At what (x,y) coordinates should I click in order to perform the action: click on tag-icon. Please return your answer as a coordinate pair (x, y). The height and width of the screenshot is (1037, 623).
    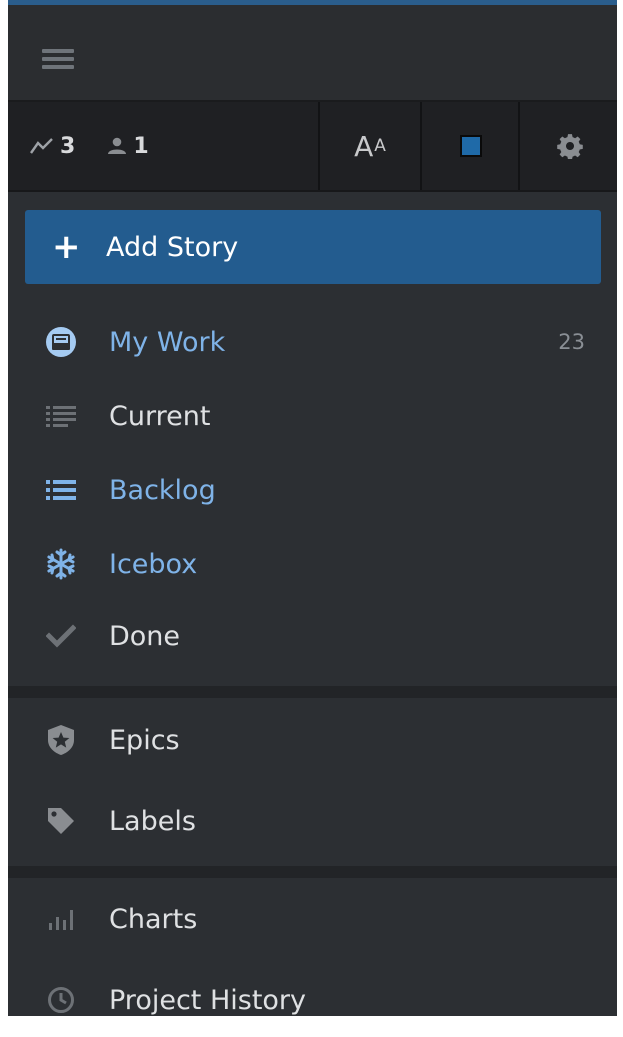
    Looking at the image, I should click on (61, 821).